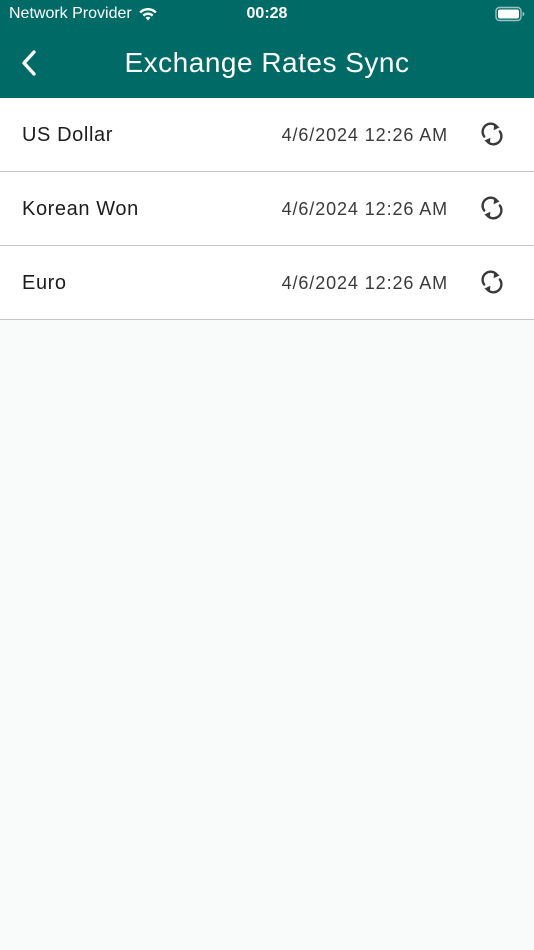 This screenshot has height=950, width=534. What do you see at coordinates (44, 283) in the screenshot?
I see `currency-name: Euro` at bounding box center [44, 283].